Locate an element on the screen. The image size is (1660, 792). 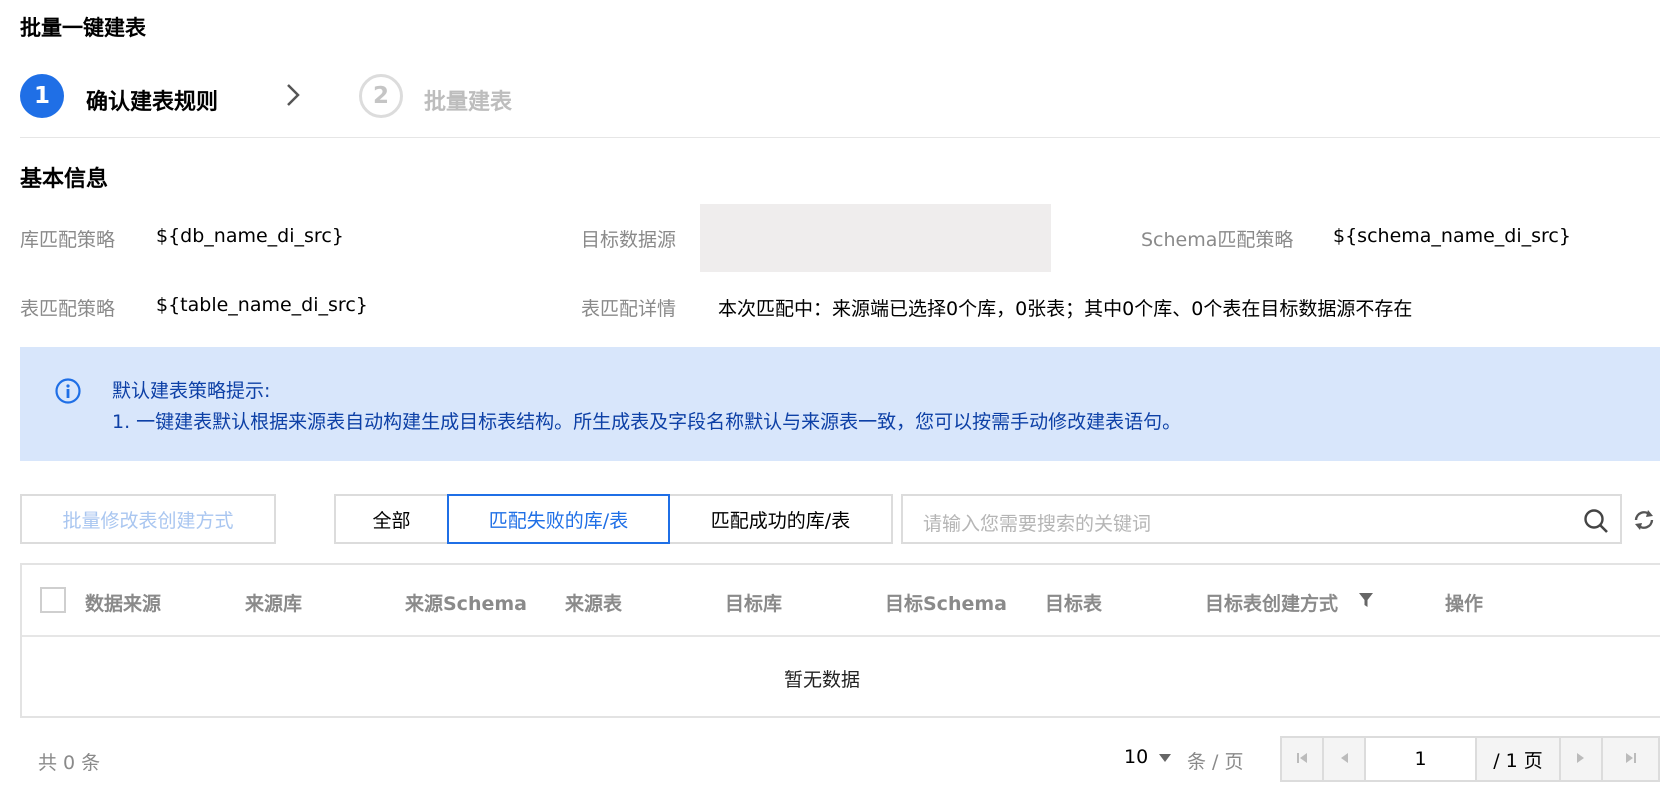
filter-all-tab: 全部 is located at coordinates (391, 519).